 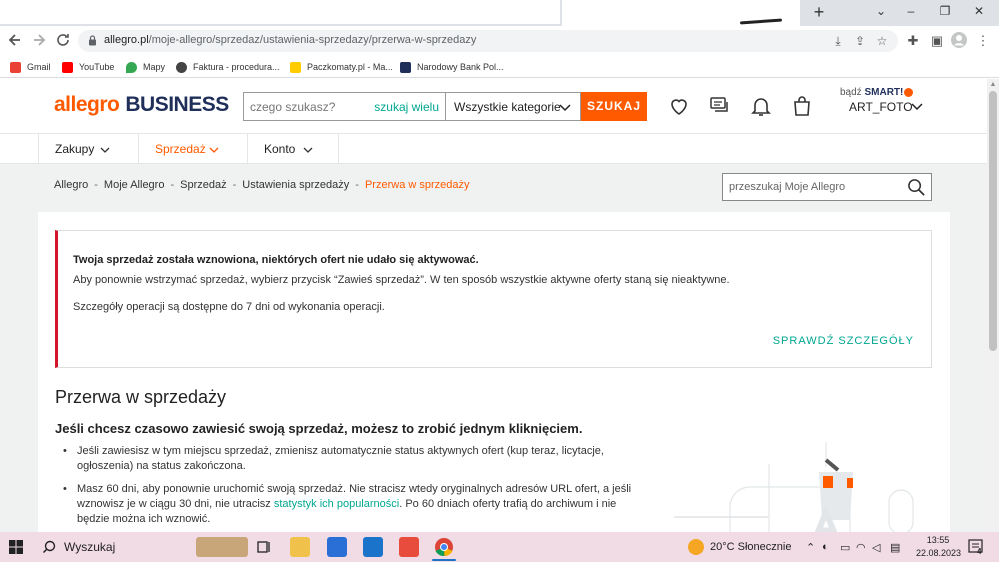 What do you see at coordinates (280, 12) in the screenshot?
I see `browser-tab-inactive` at bounding box center [280, 12].